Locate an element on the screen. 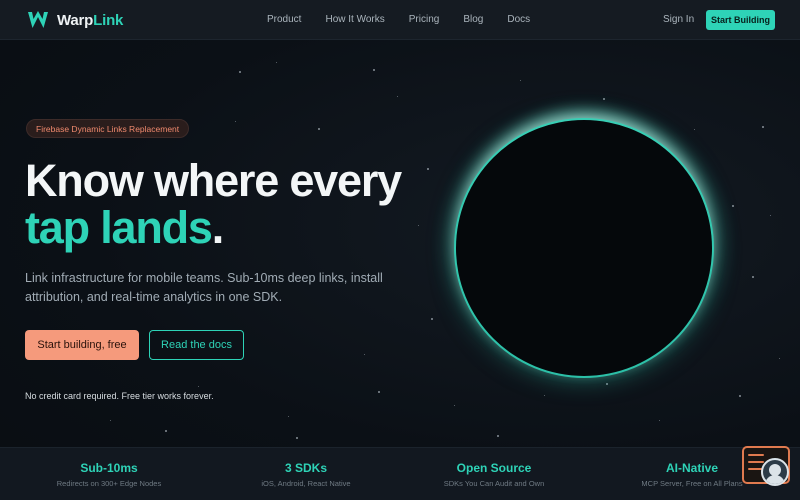  headline-line-1: Know where every is located at coordinates (213, 180).